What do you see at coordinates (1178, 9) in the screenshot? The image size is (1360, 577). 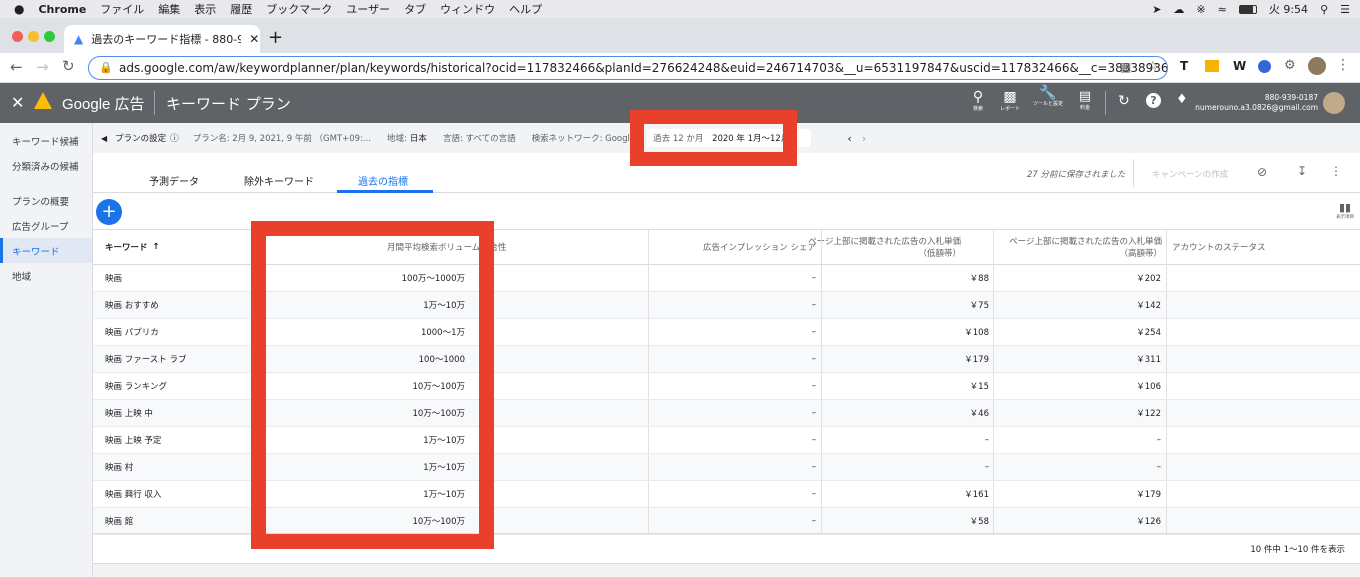 I see `cloud-icon: ☁` at bounding box center [1178, 9].